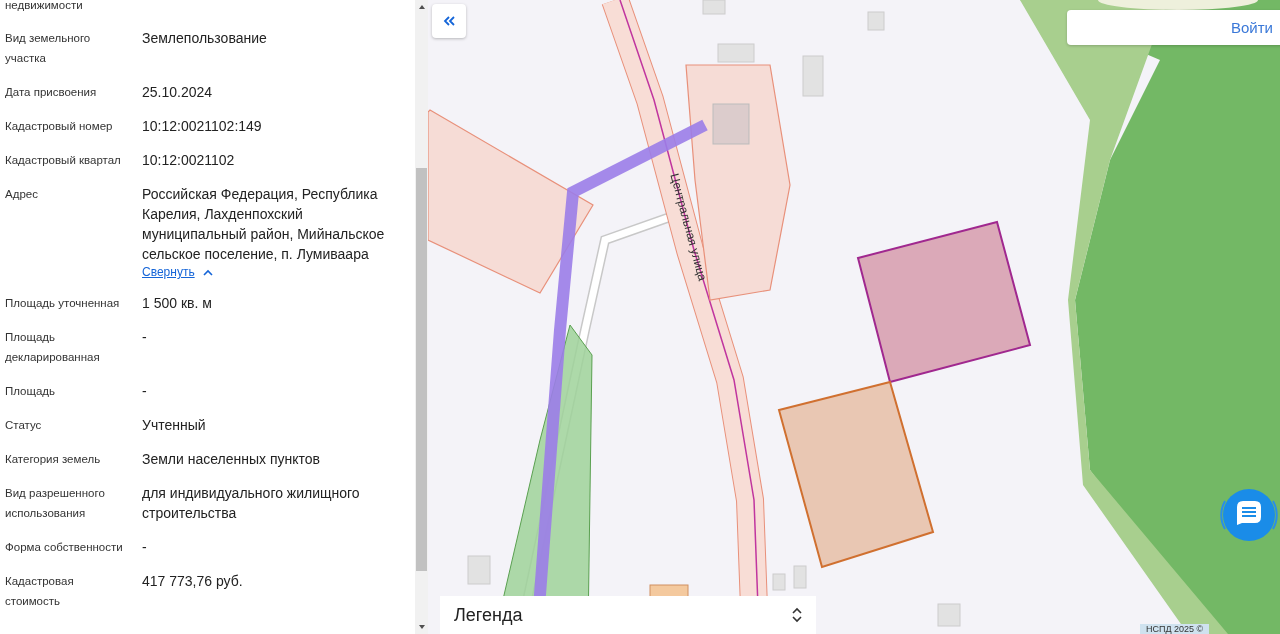  Describe the element at coordinates (178, 92) in the screenshot. I see `field-value: 25.10.2024` at that location.